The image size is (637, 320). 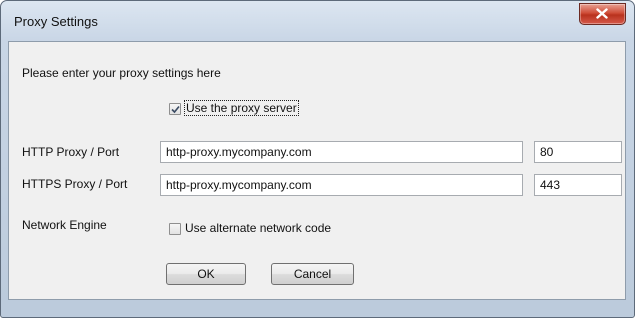 I want to click on ok-button: OK, so click(x=206, y=274).